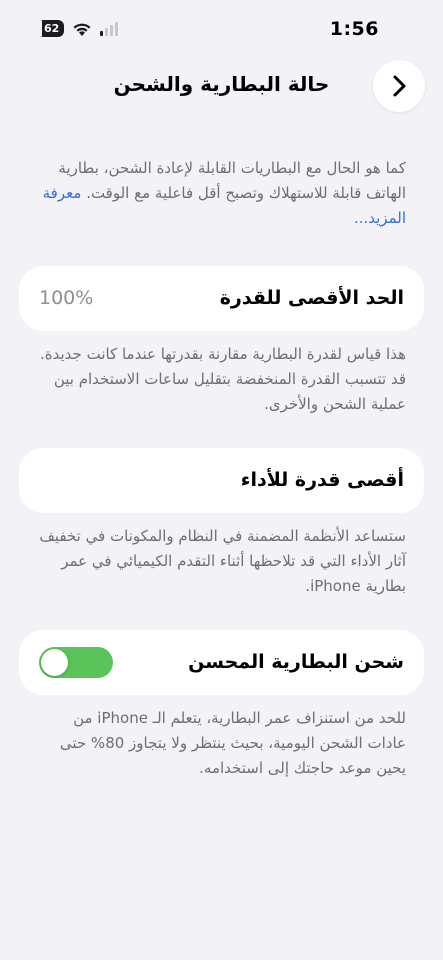  What do you see at coordinates (311, 298) in the screenshot?
I see `maximum-capacity-label: الحد الأقصى للقدرة` at bounding box center [311, 298].